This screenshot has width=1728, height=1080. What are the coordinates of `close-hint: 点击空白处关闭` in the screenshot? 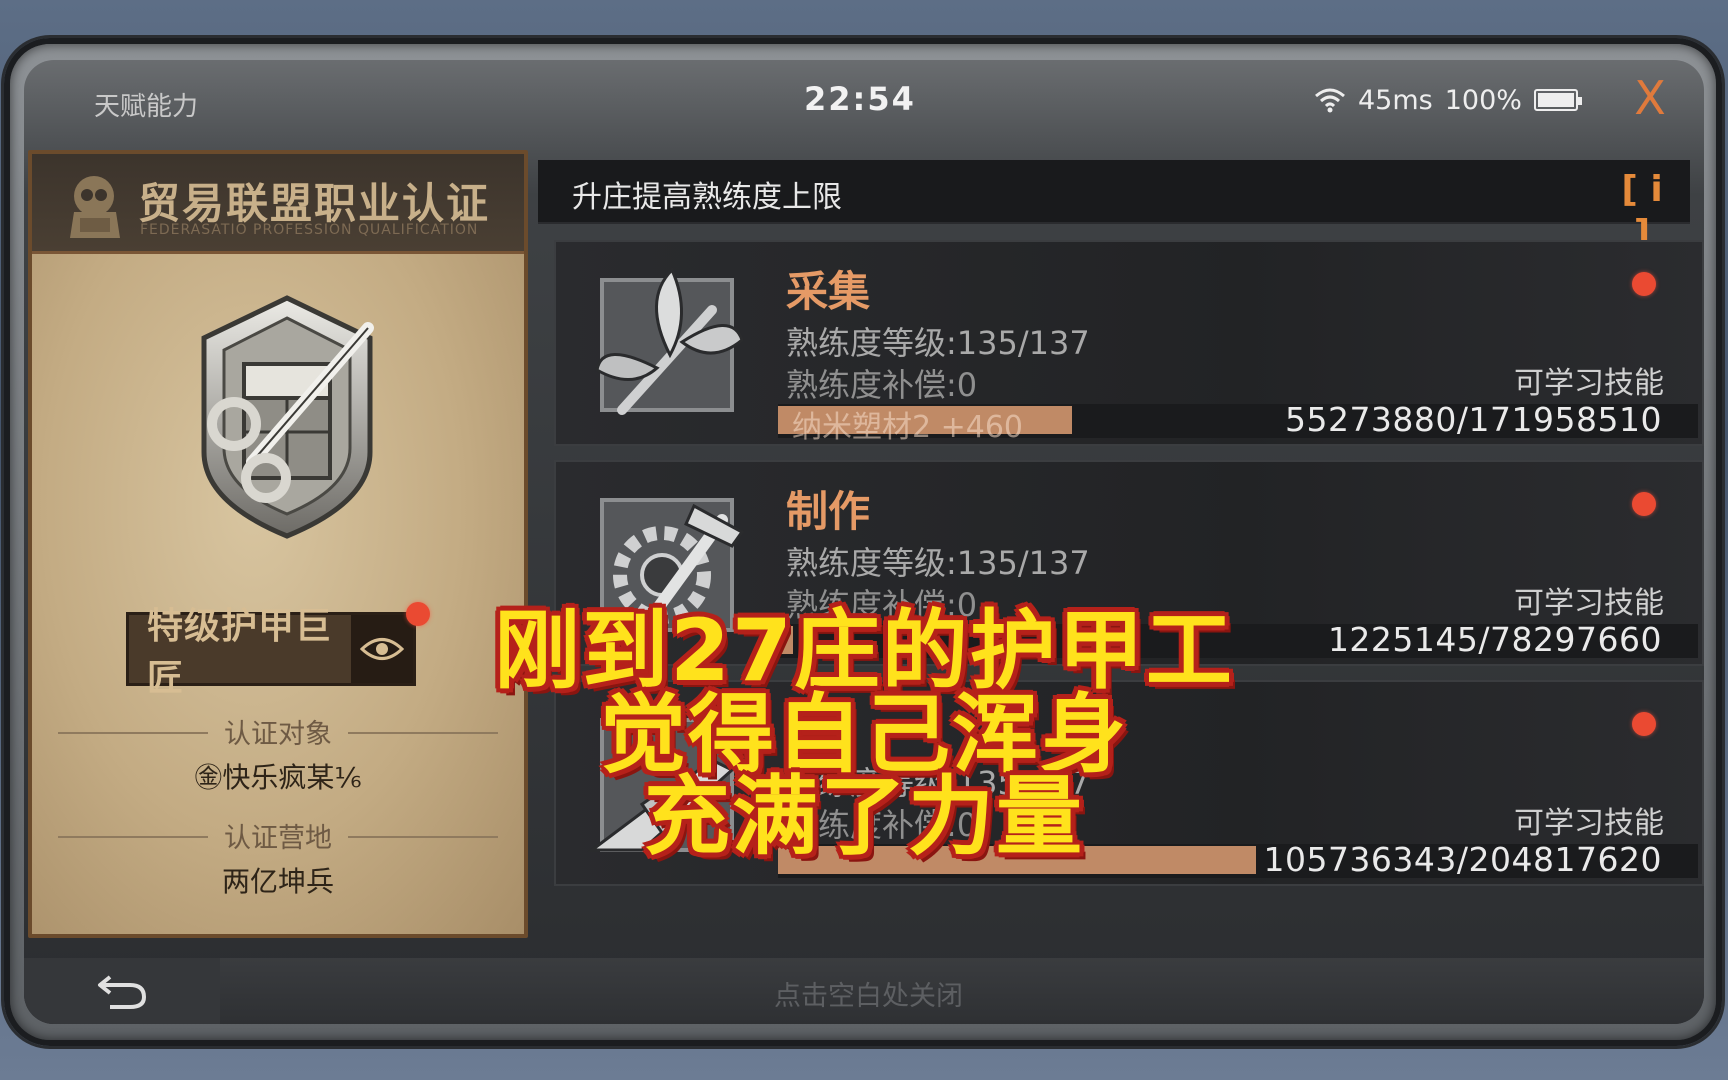 It's located at (868, 993).